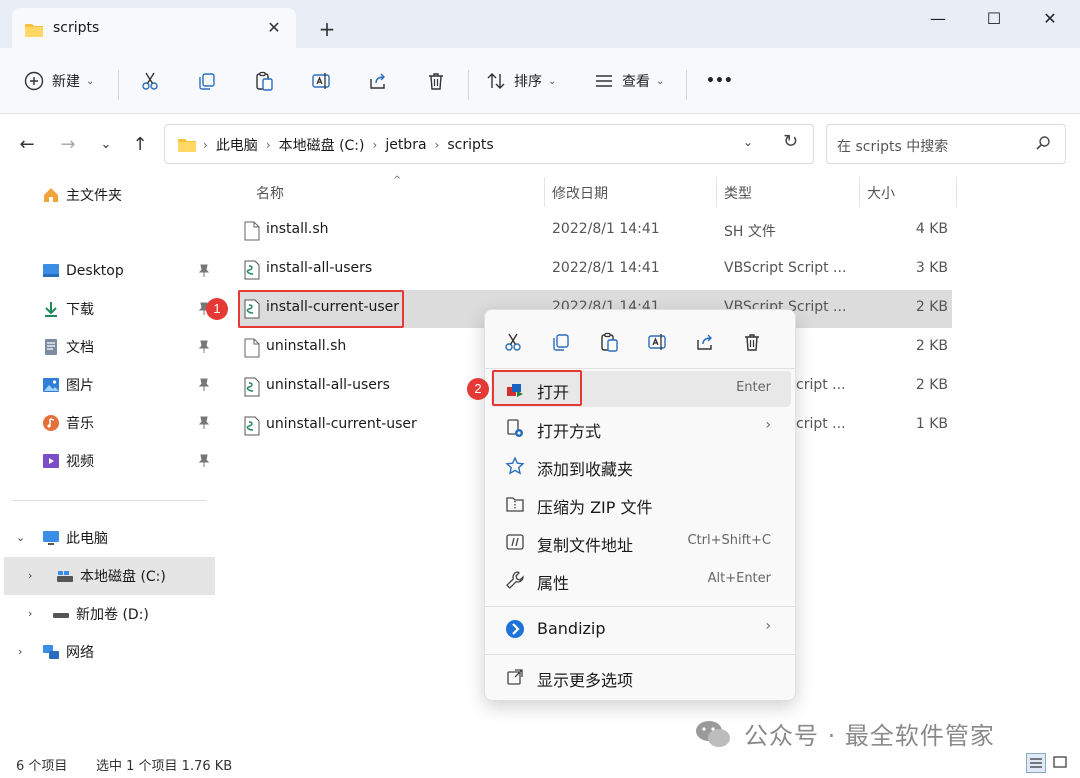  Describe the element at coordinates (595, 231) in the screenshot. I see `file-row: install.sh 2022/8/1 14:41 SH 文件 4 KB` at that location.